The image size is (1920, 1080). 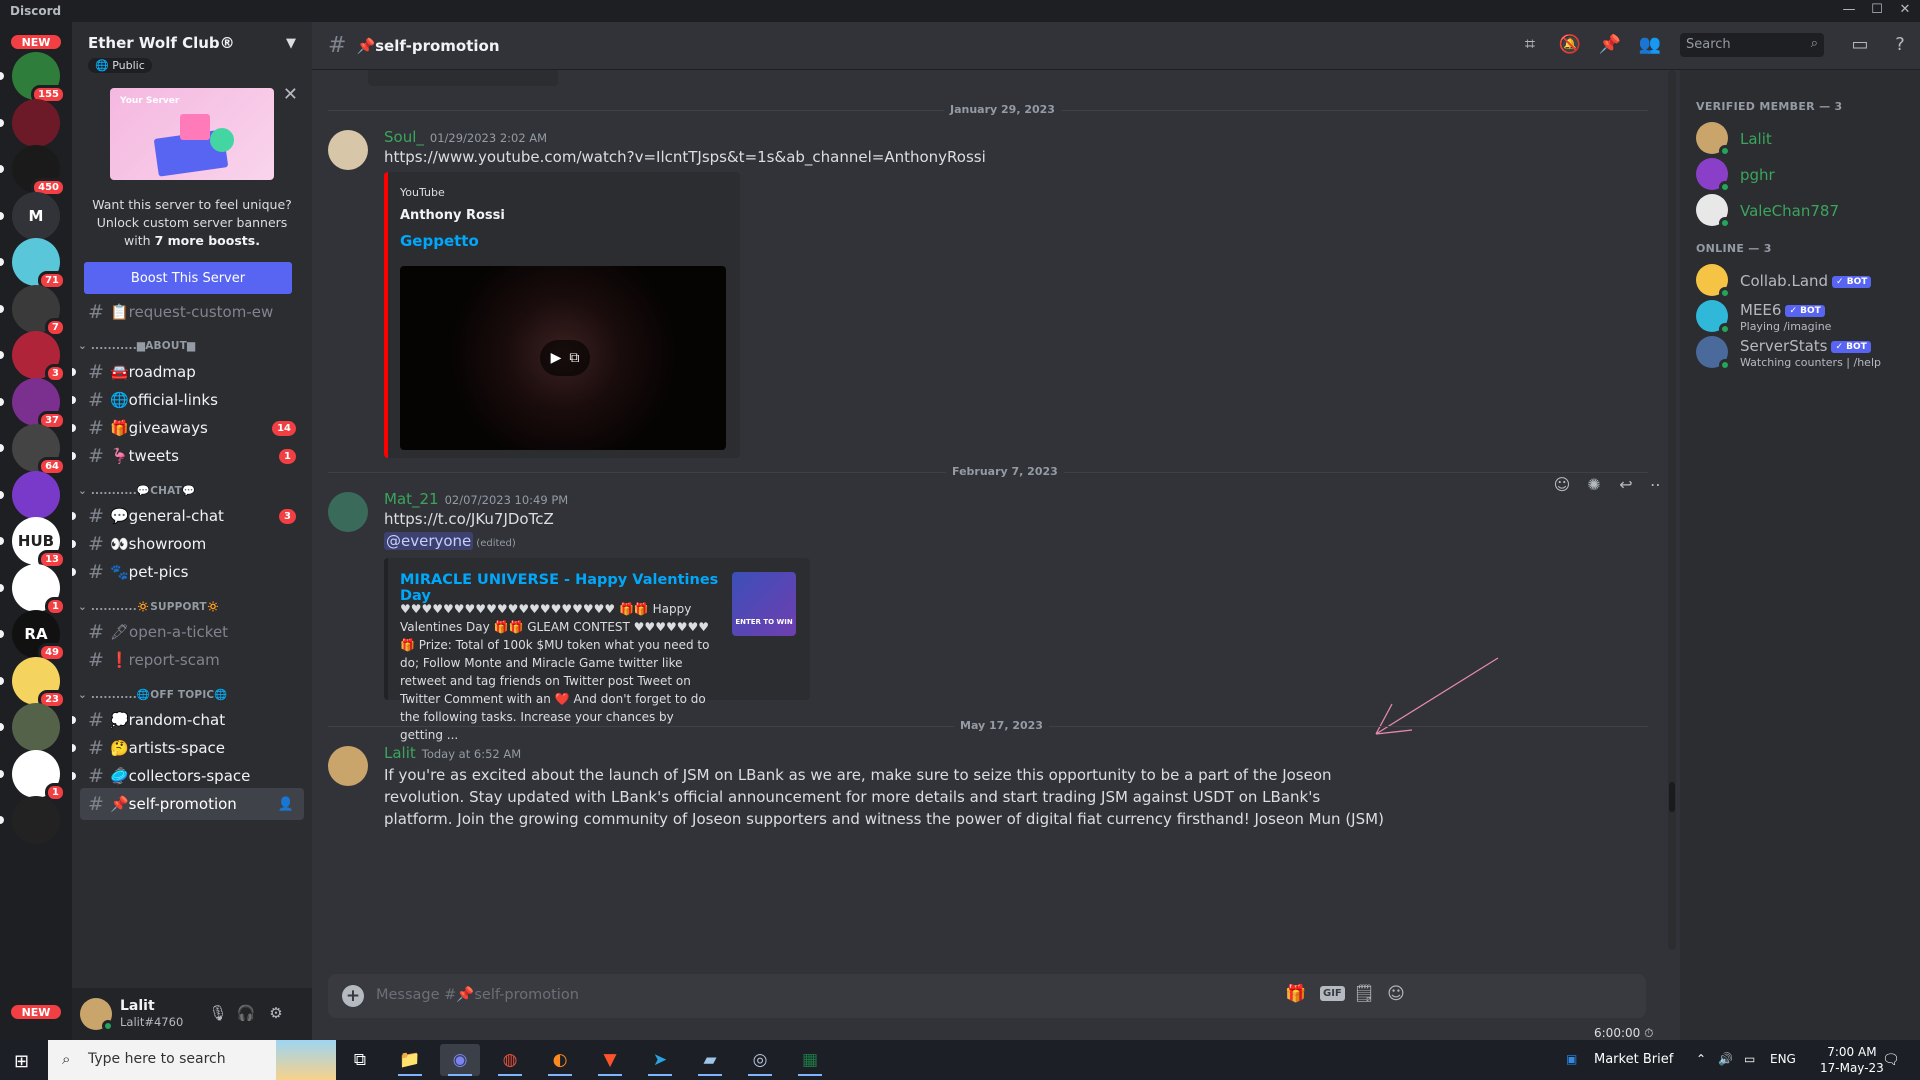 I want to click on notifications-icon: 🗨, so click(x=1891, y=1060).